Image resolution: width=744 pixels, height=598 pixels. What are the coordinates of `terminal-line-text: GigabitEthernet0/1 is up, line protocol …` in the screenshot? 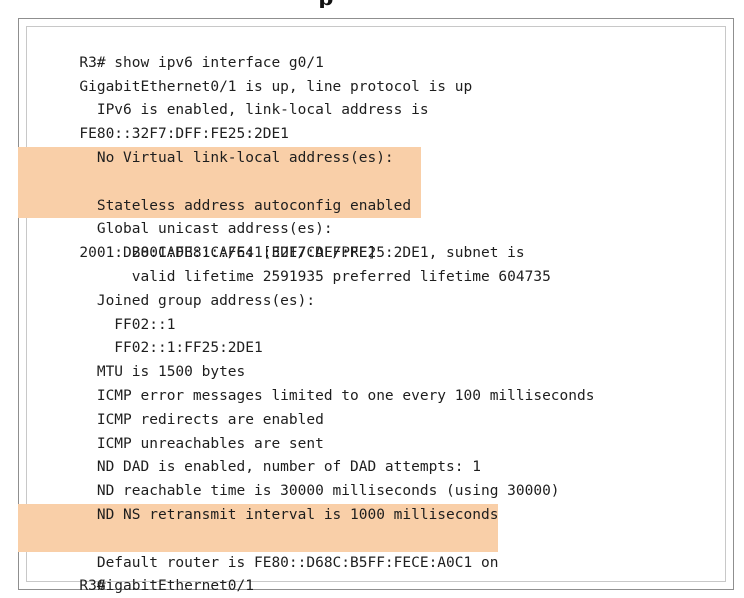 It's located at (276, 86).